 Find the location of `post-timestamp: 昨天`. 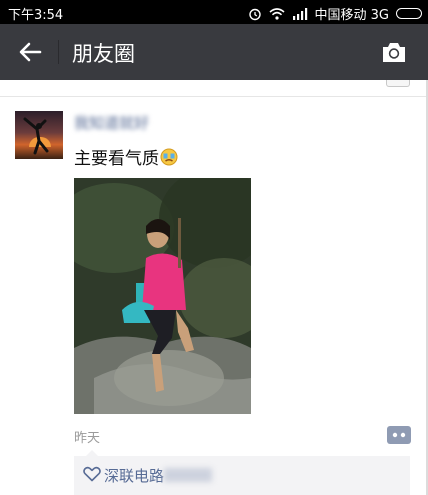

post-timestamp: 昨天 is located at coordinates (87, 438).